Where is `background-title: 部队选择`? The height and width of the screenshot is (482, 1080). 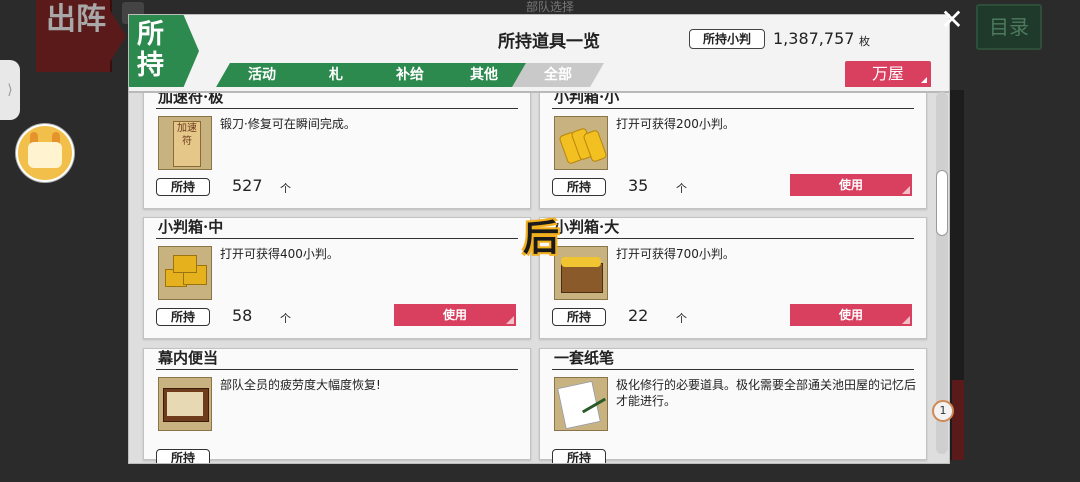
background-title: 部队选择 is located at coordinates (549, 7).